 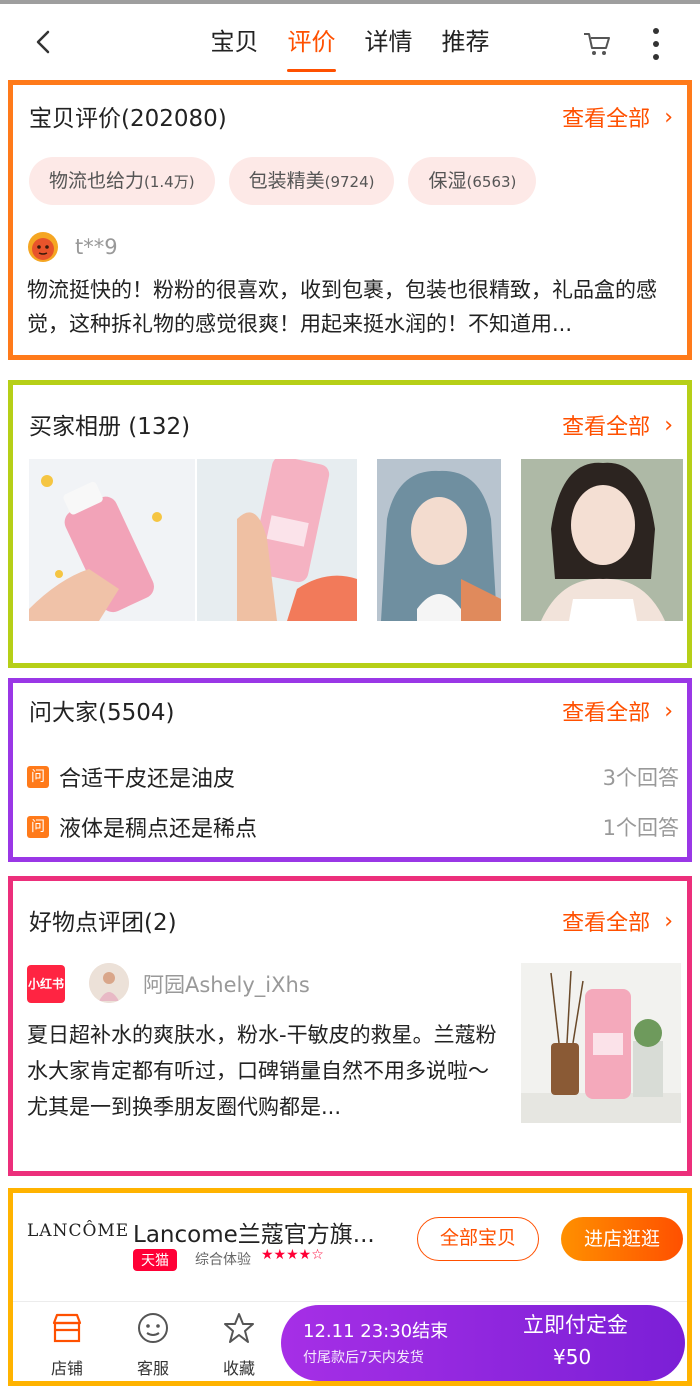 What do you see at coordinates (622, 1239) in the screenshot?
I see `enter-store-button: 进店逛逛` at bounding box center [622, 1239].